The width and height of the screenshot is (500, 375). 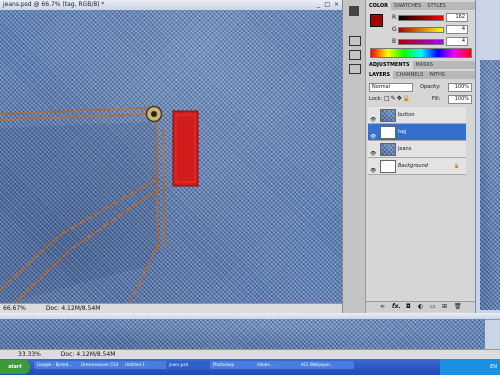 I want to click on mask-icon: ◘, so click(x=408, y=307).